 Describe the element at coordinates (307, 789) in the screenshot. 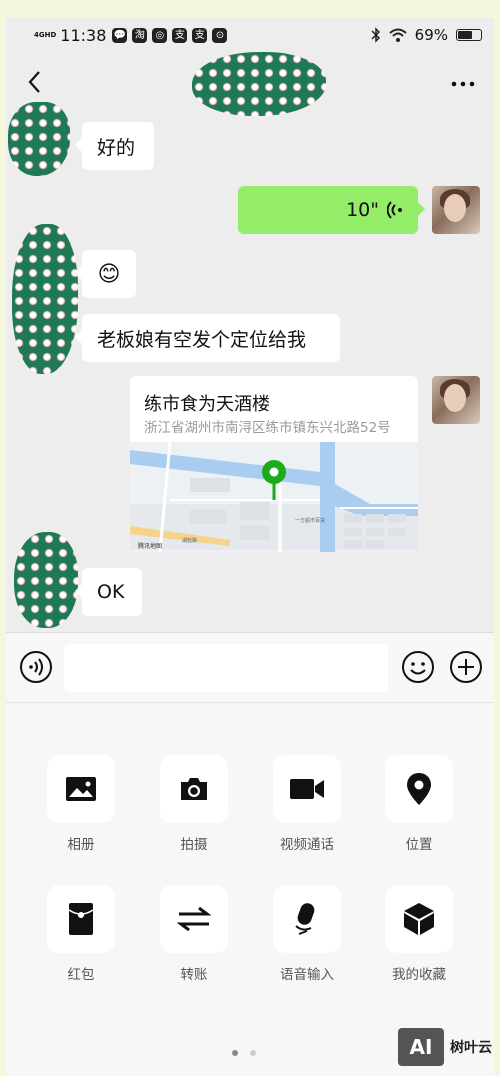

I see `video-call-icon` at that location.